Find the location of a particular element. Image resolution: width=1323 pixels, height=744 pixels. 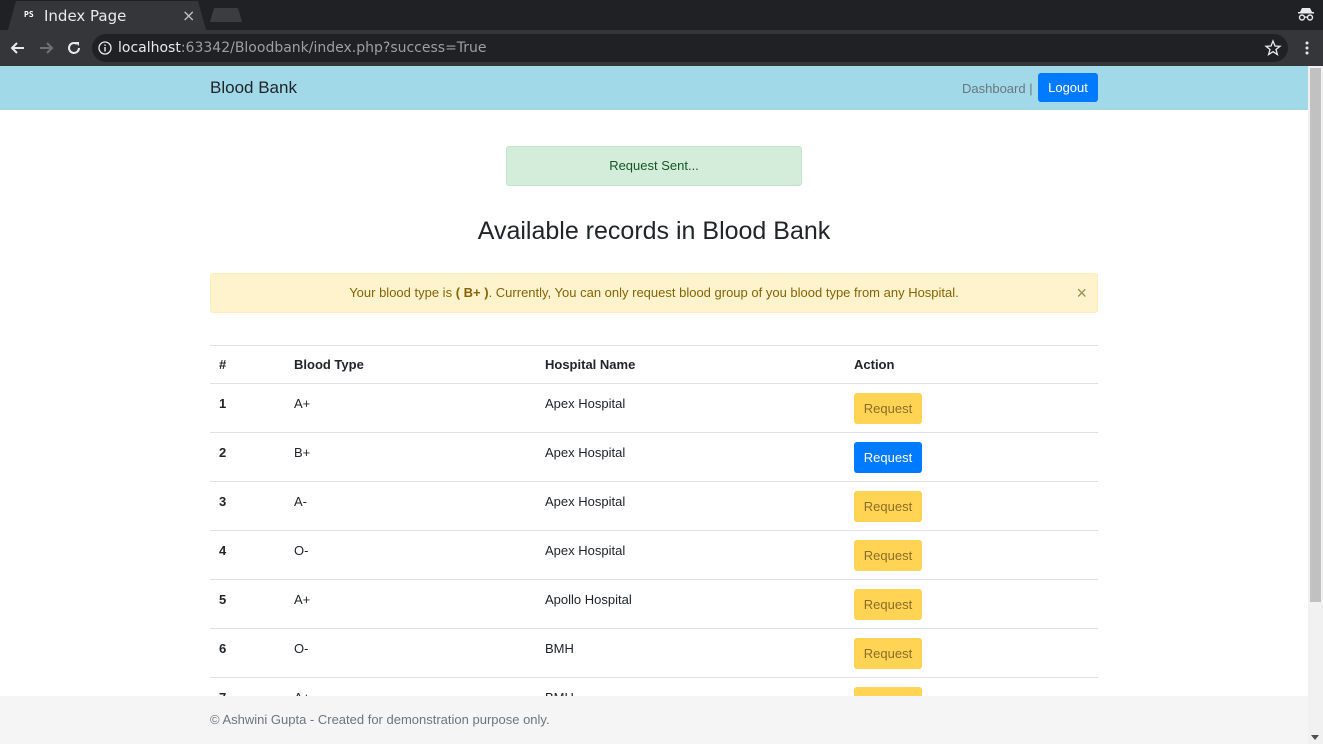

user-blood-type: ( B+ ) is located at coordinates (472, 292).